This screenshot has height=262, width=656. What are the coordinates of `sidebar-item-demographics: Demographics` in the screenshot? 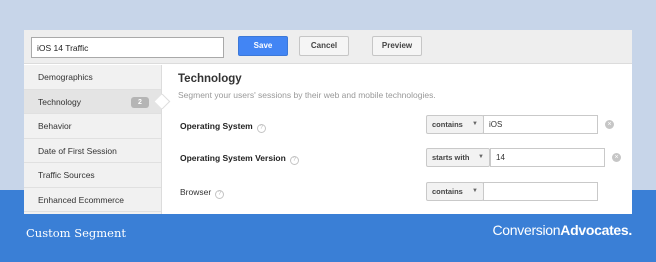 It's located at (92, 77).